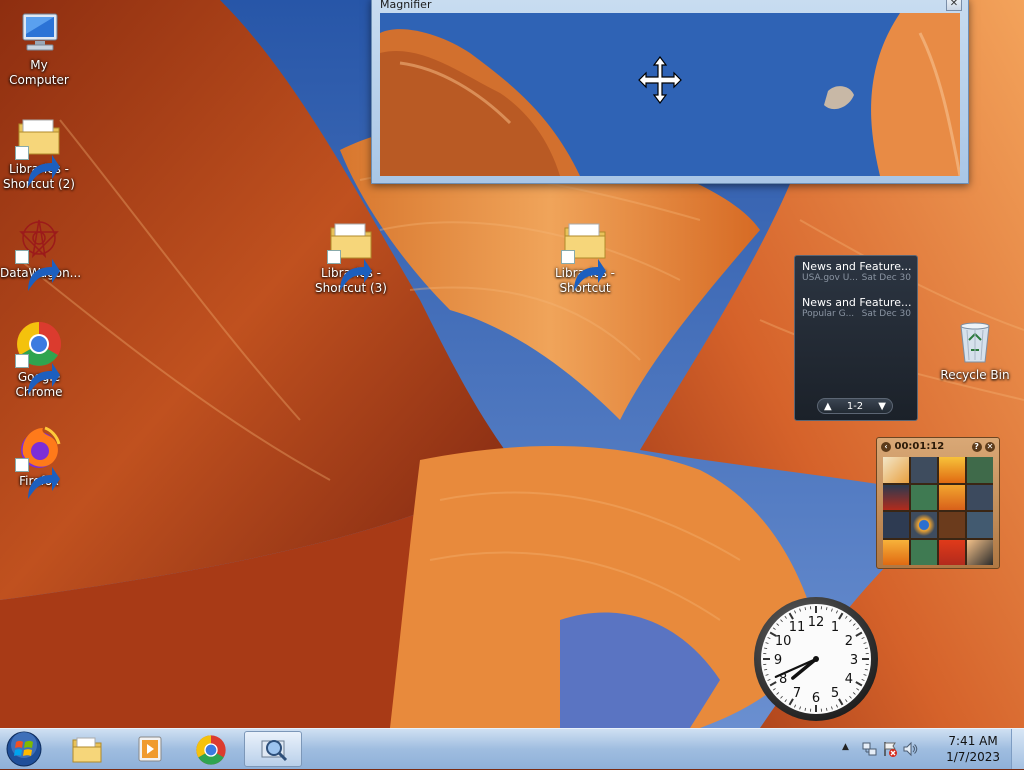  I want to click on taskbar-time: 7:41 AM, so click(973, 741).